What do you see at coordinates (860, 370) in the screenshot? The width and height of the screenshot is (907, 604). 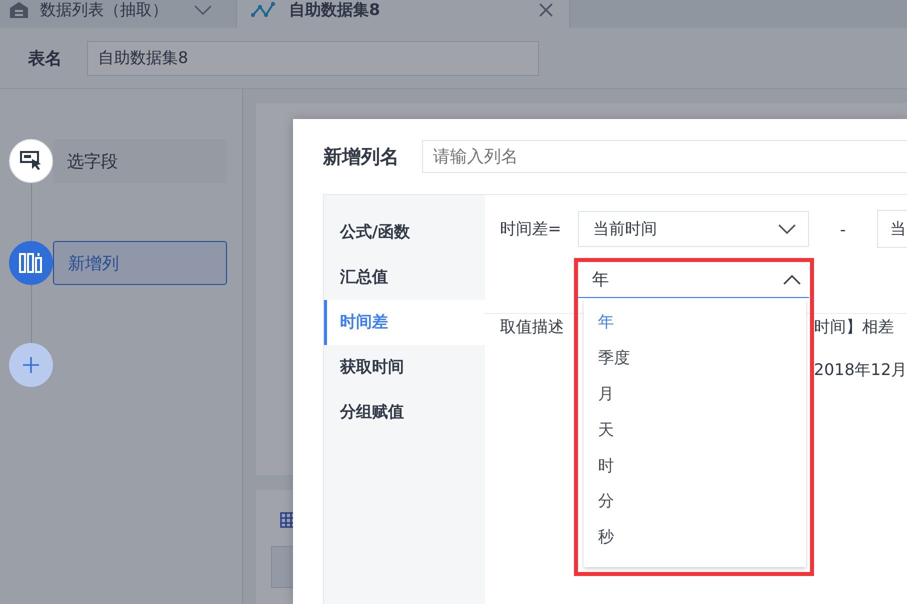 I see `example-text: 2018年12月` at bounding box center [860, 370].